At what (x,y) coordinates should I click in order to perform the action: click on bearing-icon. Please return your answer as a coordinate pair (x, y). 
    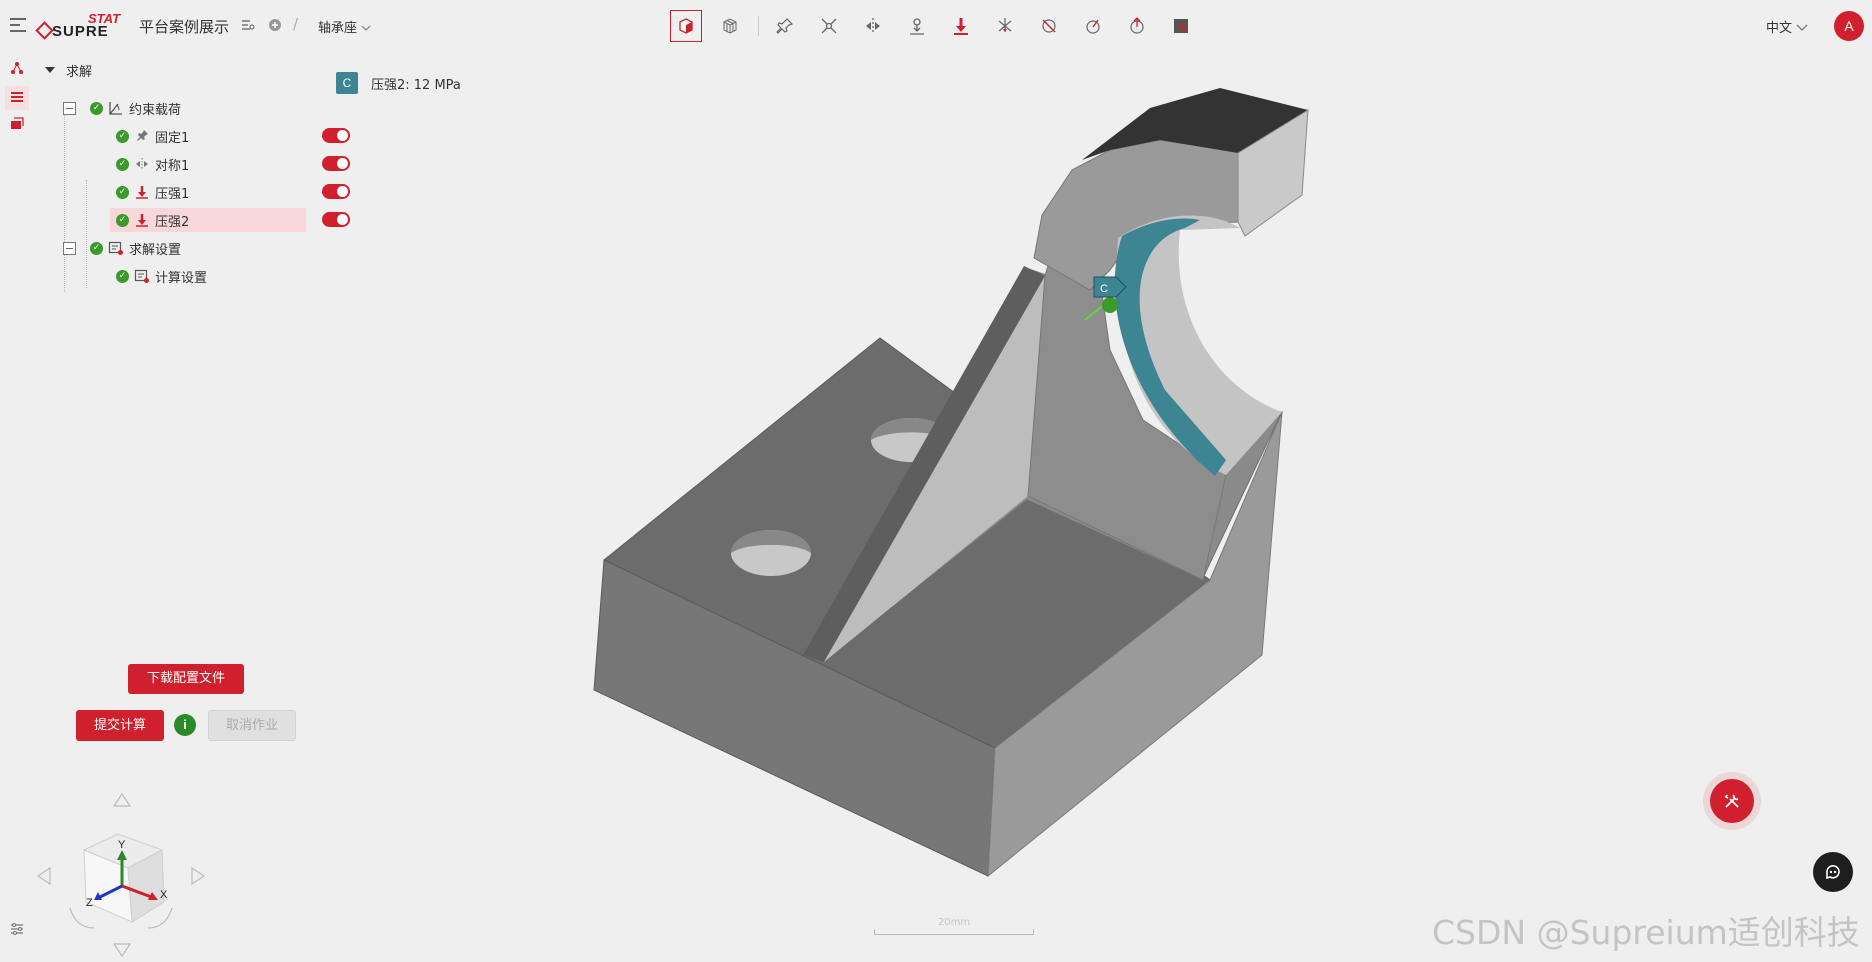
    Looking at the image, I should click on (1137, 26).